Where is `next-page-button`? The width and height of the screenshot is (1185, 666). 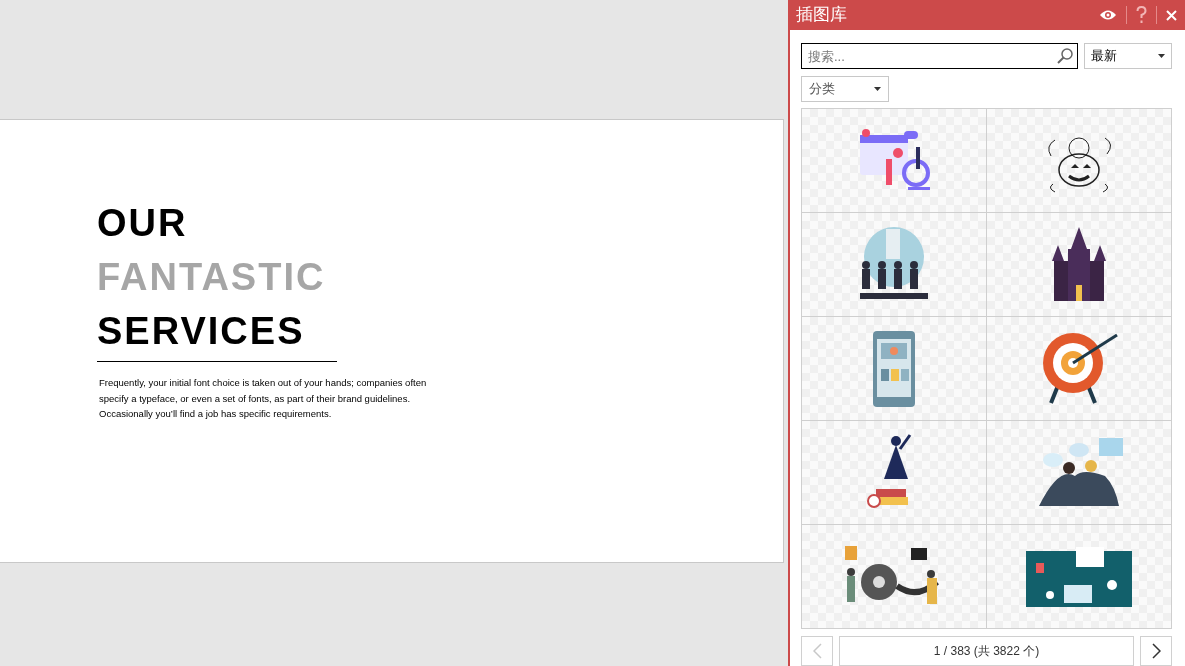
next-page-button is located at coordinates (1156, 651).